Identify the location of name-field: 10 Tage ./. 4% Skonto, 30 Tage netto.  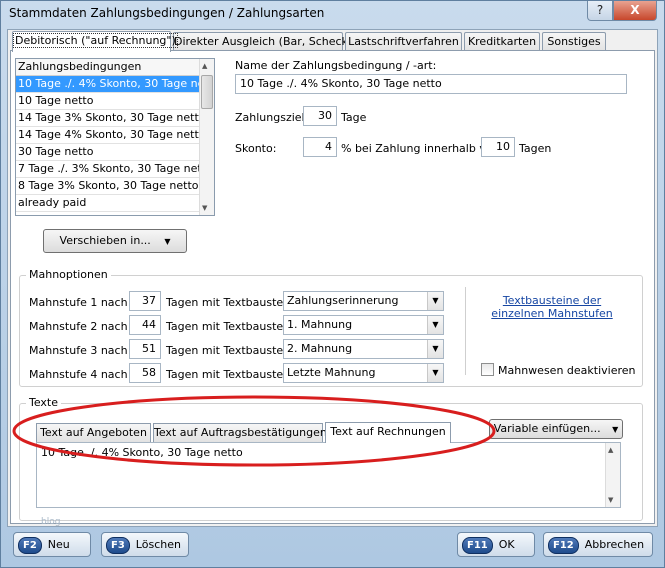
(431, 84).